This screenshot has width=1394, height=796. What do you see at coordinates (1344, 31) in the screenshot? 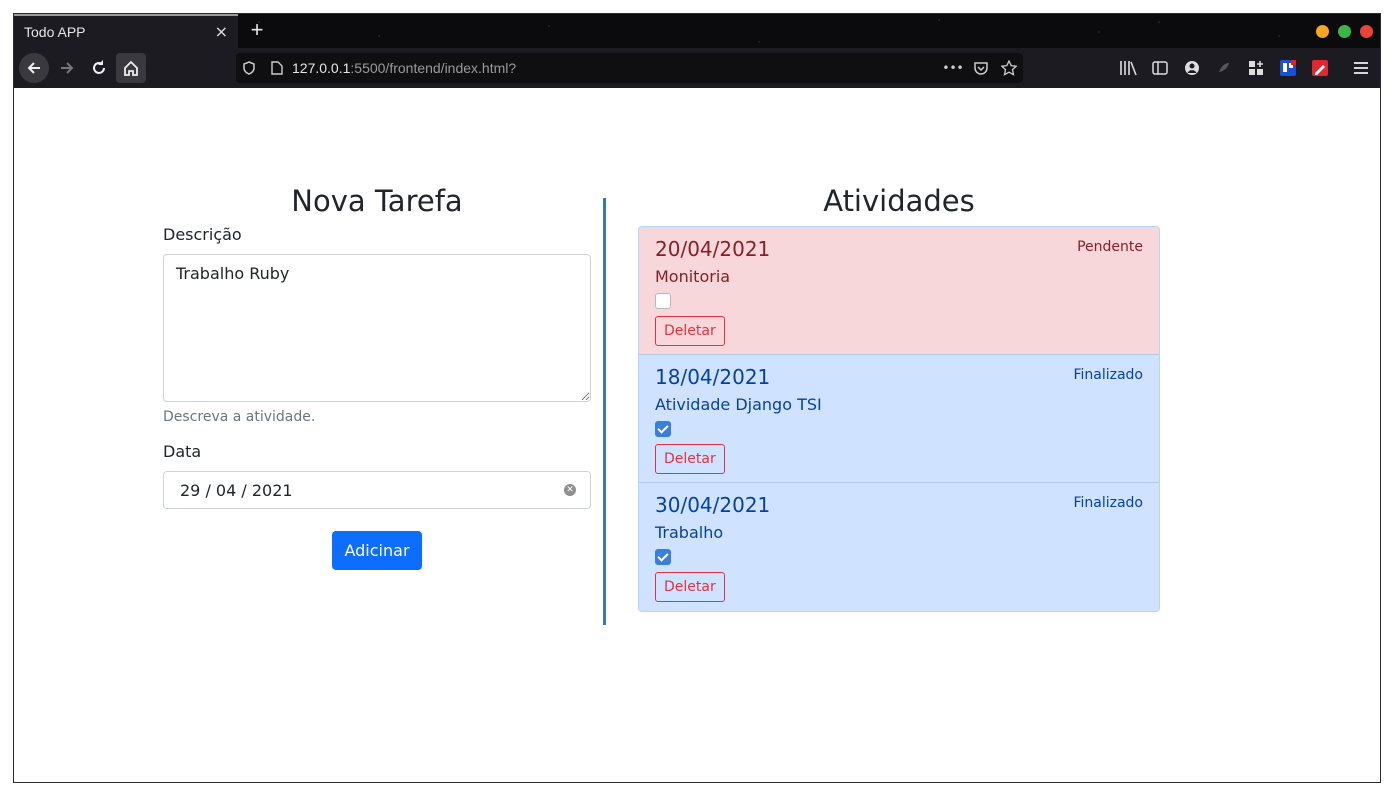
I see `maximize-button` at bounding box center [1344, 31].